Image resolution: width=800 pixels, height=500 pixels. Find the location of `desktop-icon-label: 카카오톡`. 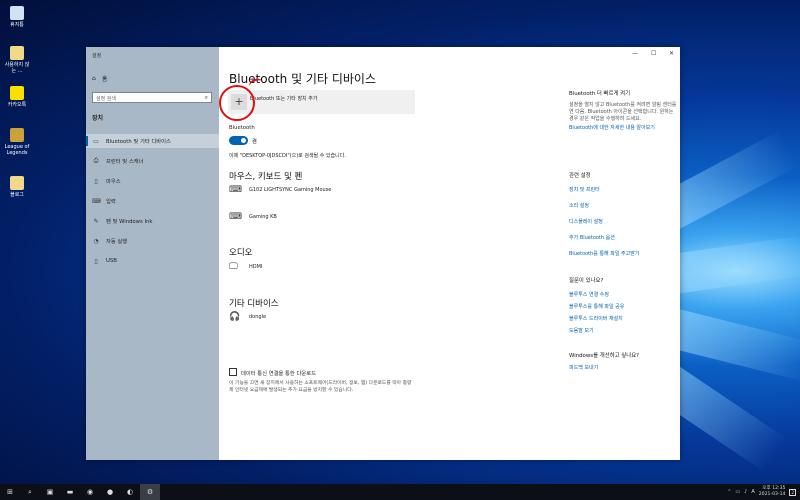

desktop-icon-label: 카카오톡 is located at coordinates (17, 105).